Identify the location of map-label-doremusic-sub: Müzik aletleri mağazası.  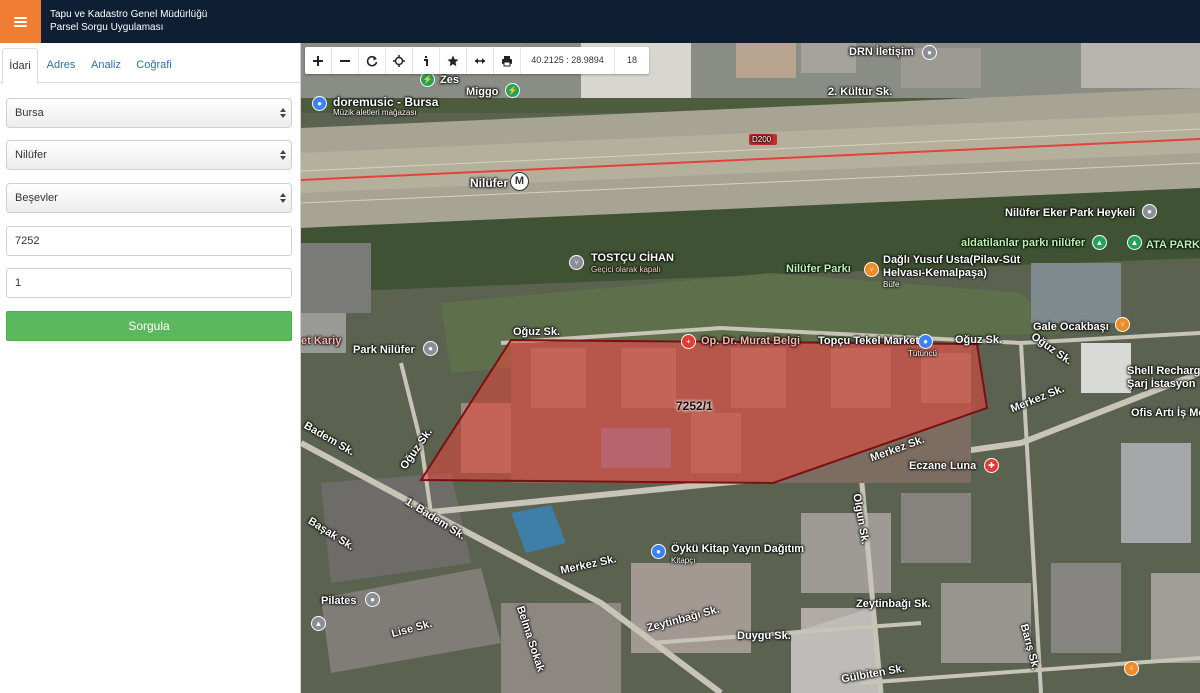
(375, 112).